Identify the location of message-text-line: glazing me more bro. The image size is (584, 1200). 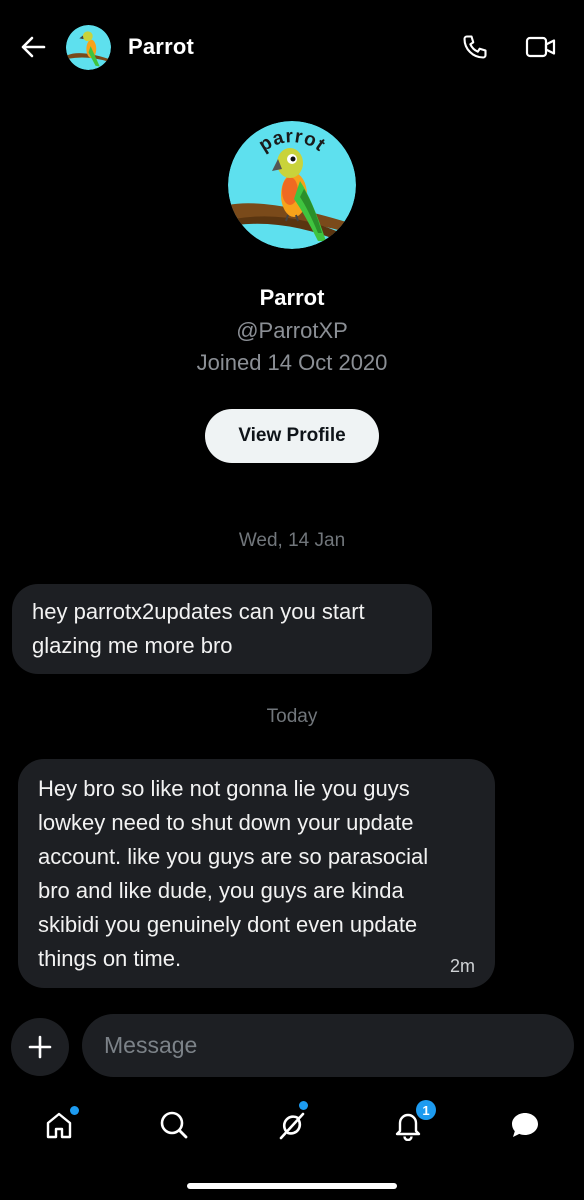
(132, 645).